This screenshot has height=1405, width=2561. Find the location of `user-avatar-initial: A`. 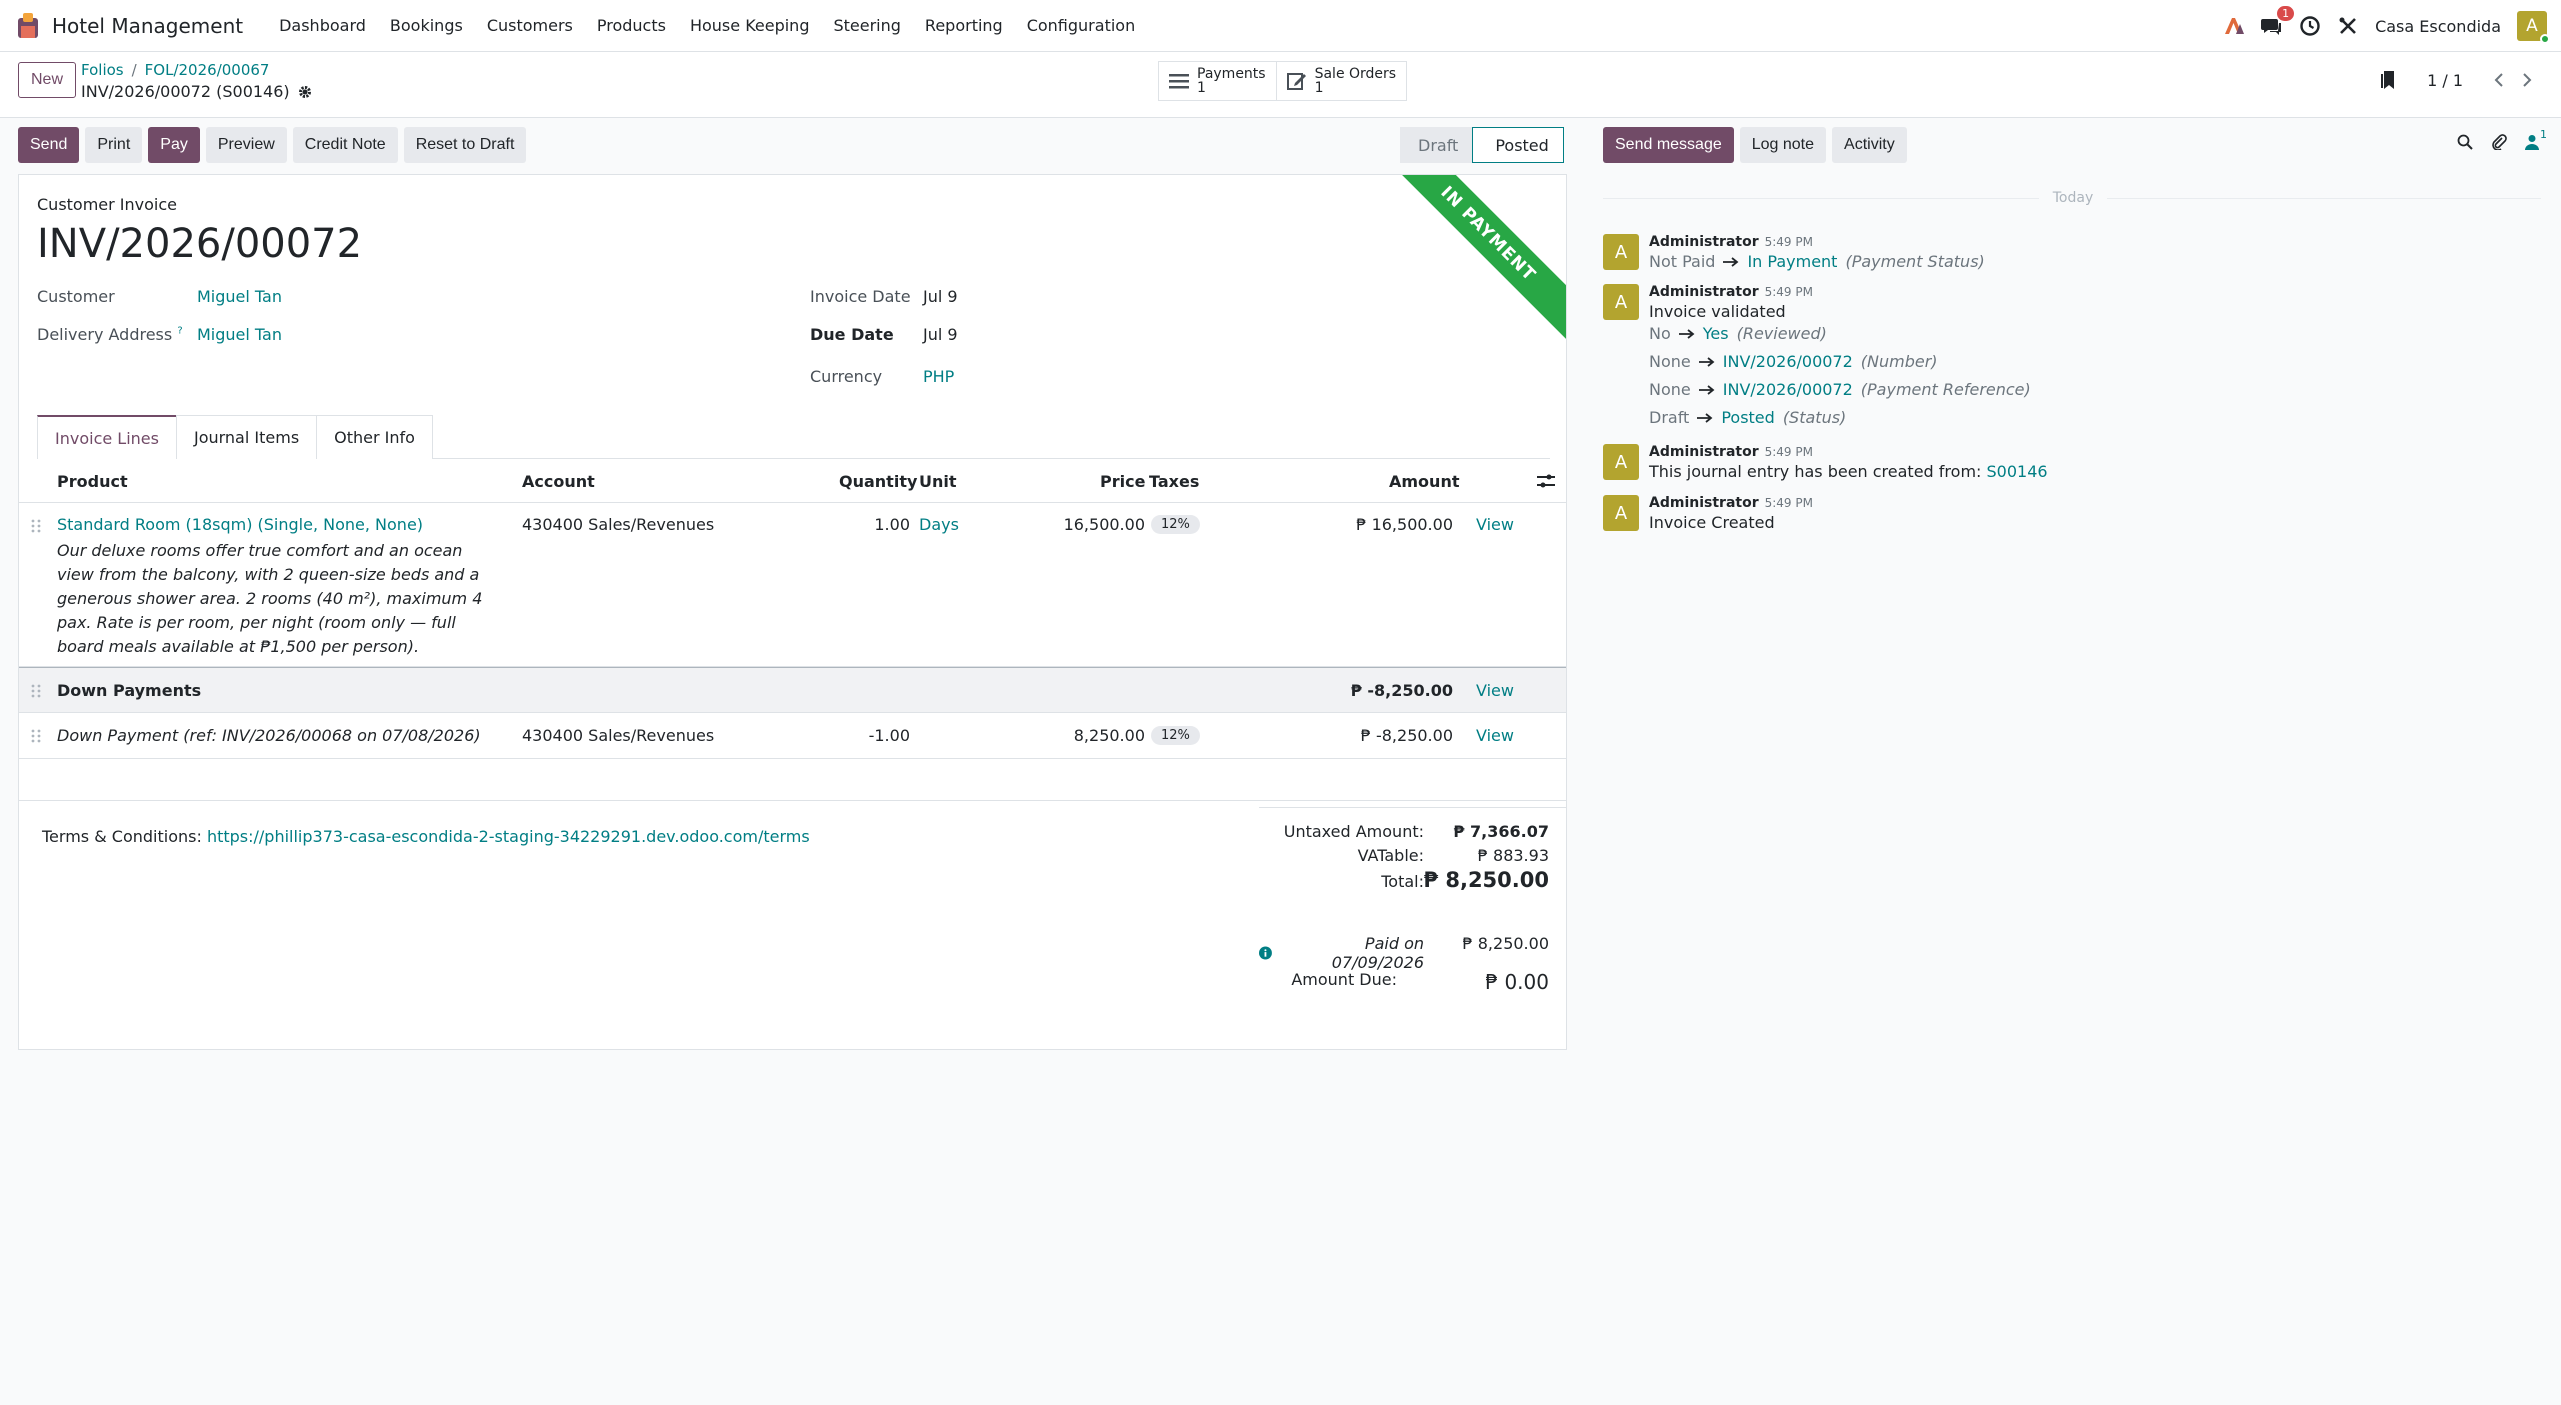

user-avatar-initial: A is located at coordinates (2532, 26).